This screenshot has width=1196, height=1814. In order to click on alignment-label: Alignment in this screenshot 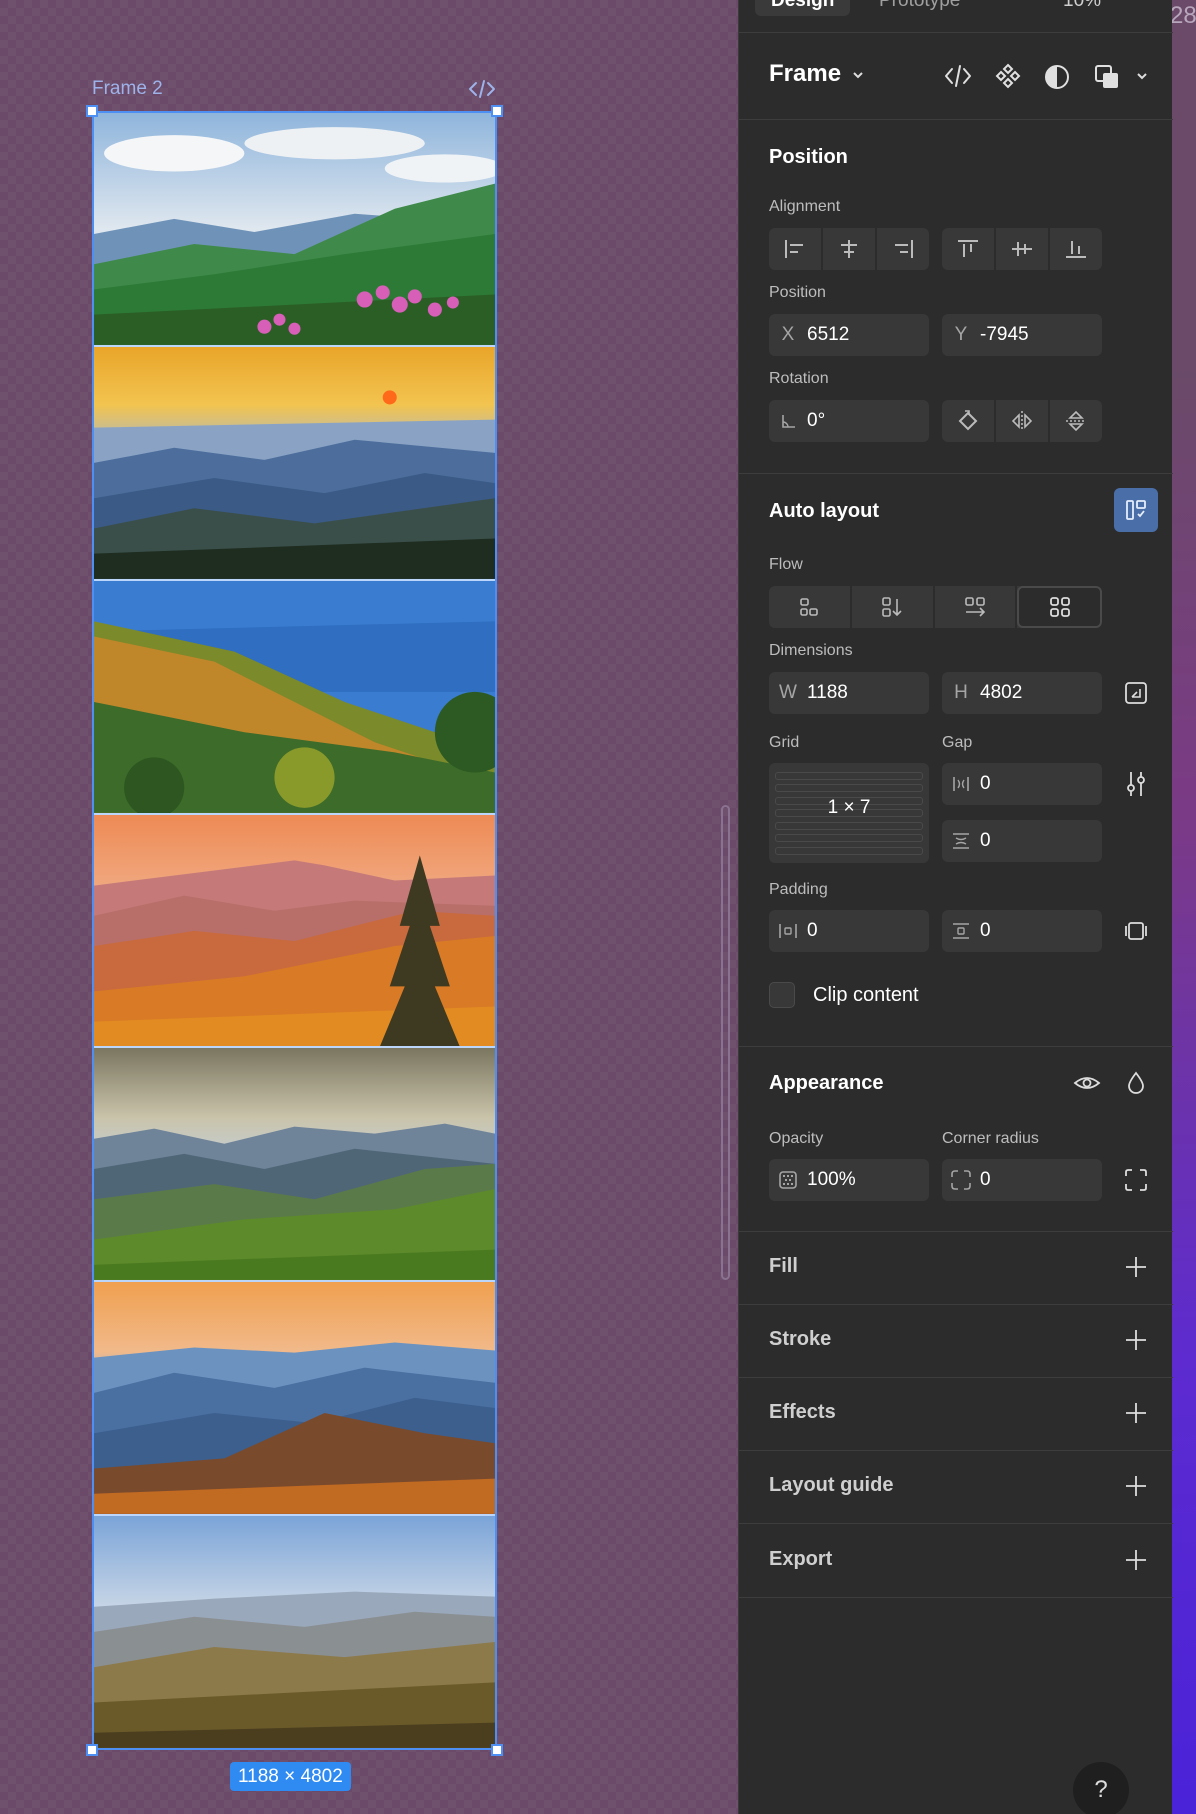, I will do `click(805, 206)`.